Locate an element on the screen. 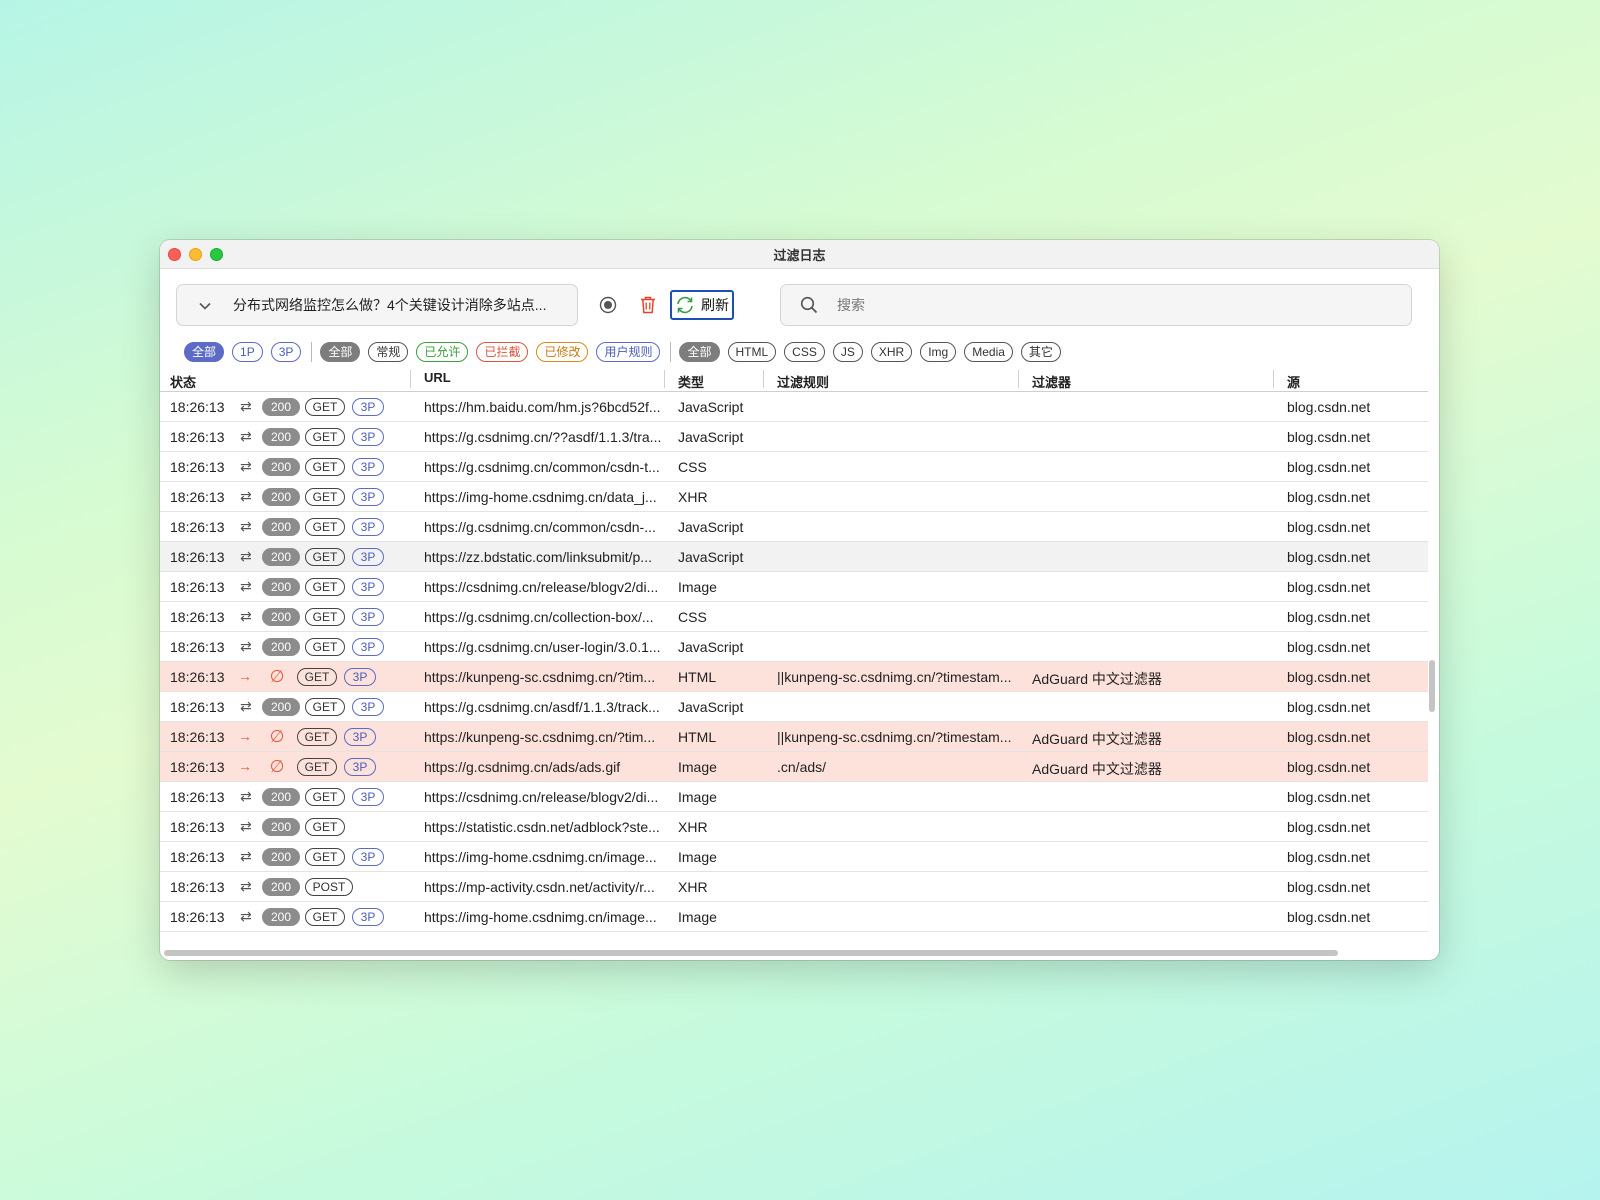 The image size is (1600, 1200). filter-party-3p: 3P is located at coordinates (286, 352).